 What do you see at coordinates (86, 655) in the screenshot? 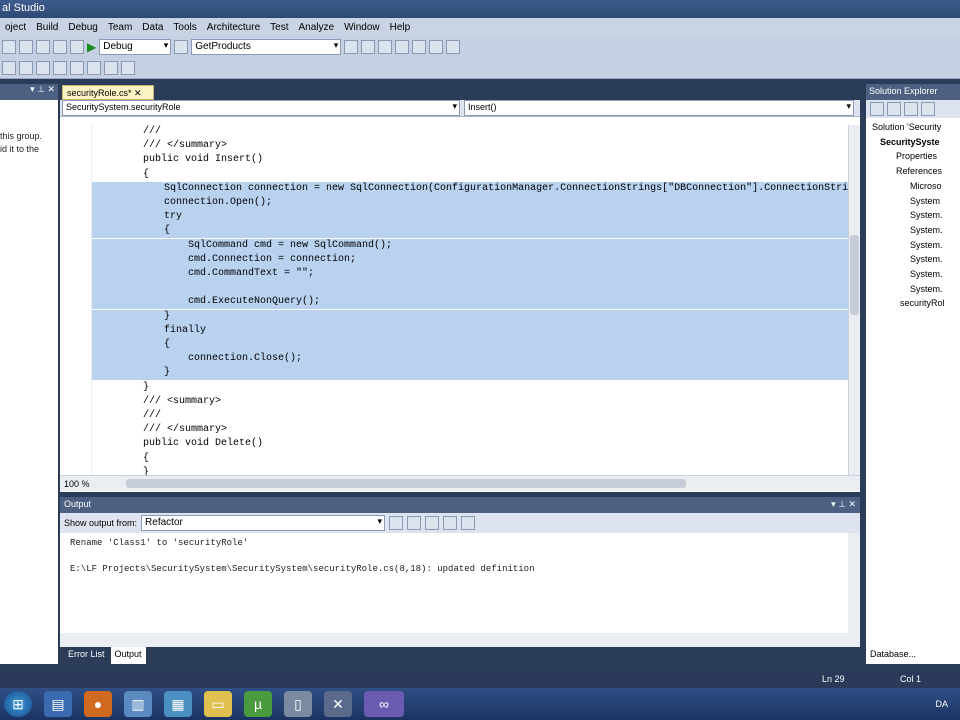
I see `tab-error-list: Error List` at bounding box center [86, 655].